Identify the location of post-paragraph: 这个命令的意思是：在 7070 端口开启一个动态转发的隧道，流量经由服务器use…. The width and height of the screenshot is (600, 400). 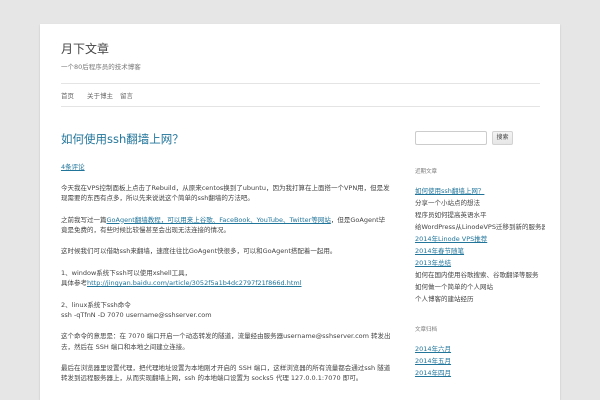
(226, 341).